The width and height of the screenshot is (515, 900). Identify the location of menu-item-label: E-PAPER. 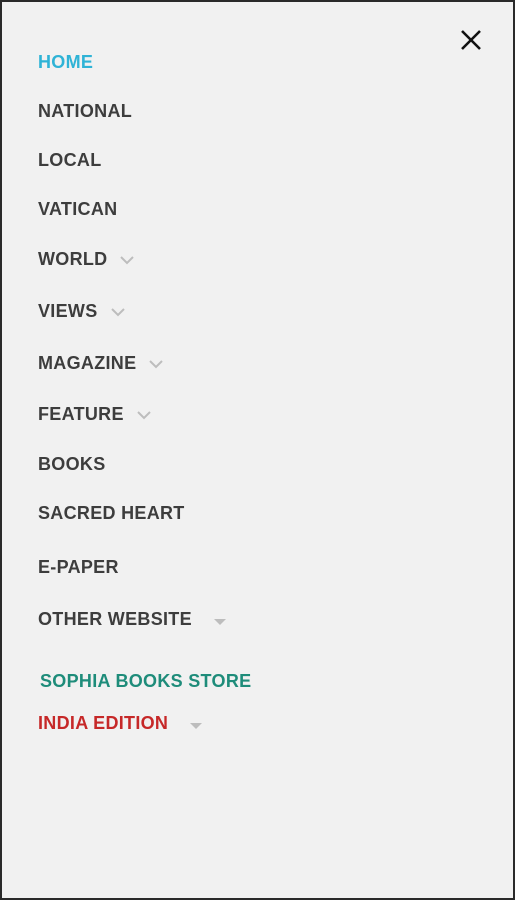
(78, 567).